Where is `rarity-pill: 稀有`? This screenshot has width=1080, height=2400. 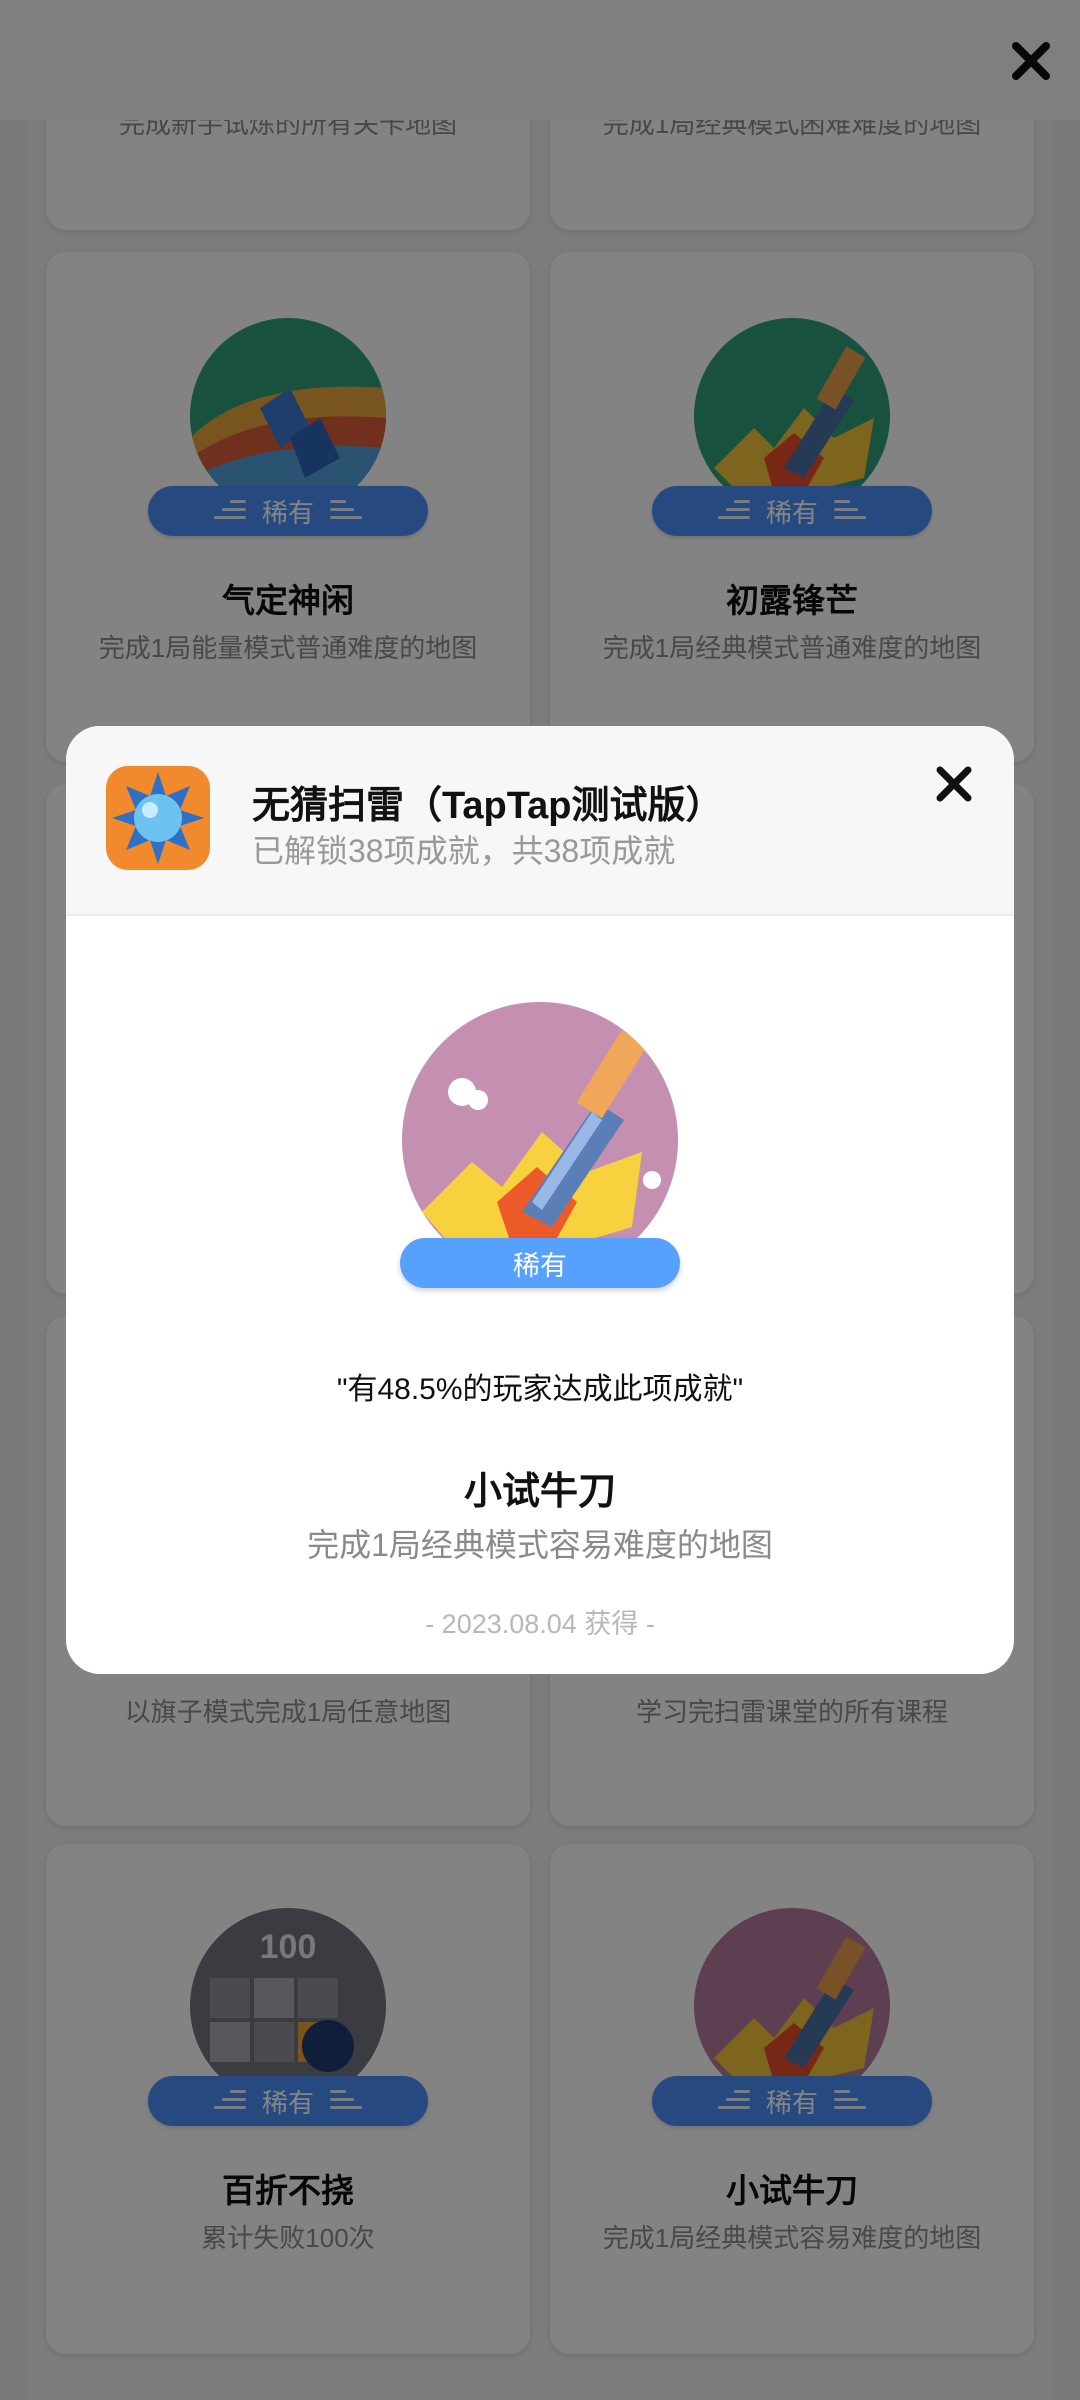 rarity-pill: 稀有 is located at coordinates (540, 1263).